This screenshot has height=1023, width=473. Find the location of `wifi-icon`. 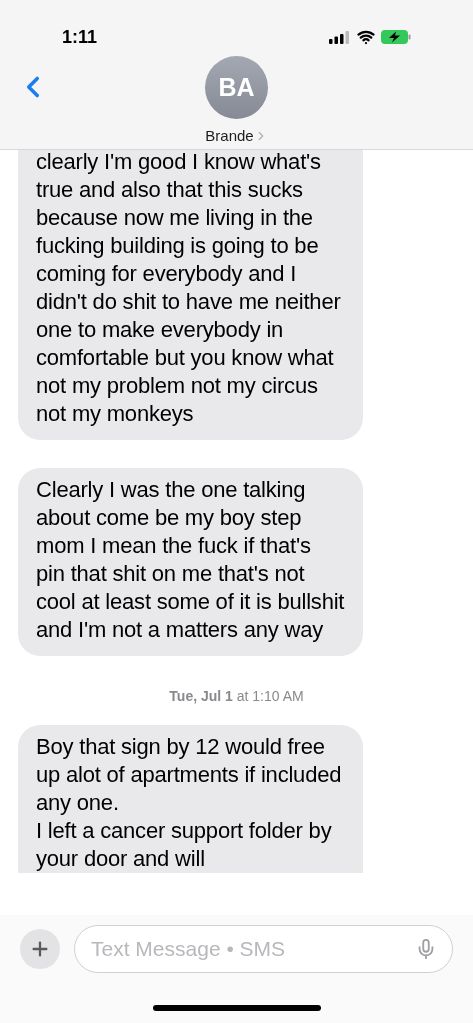

wifi-icon is located at coordinates (366, 37).